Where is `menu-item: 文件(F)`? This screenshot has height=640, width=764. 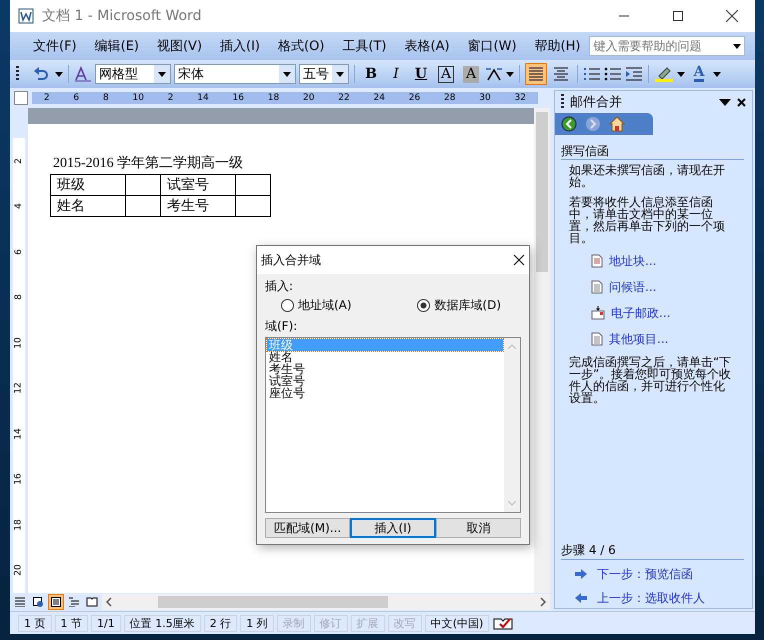 menu-item: 文件(F) is located at coordinates (55, 46).